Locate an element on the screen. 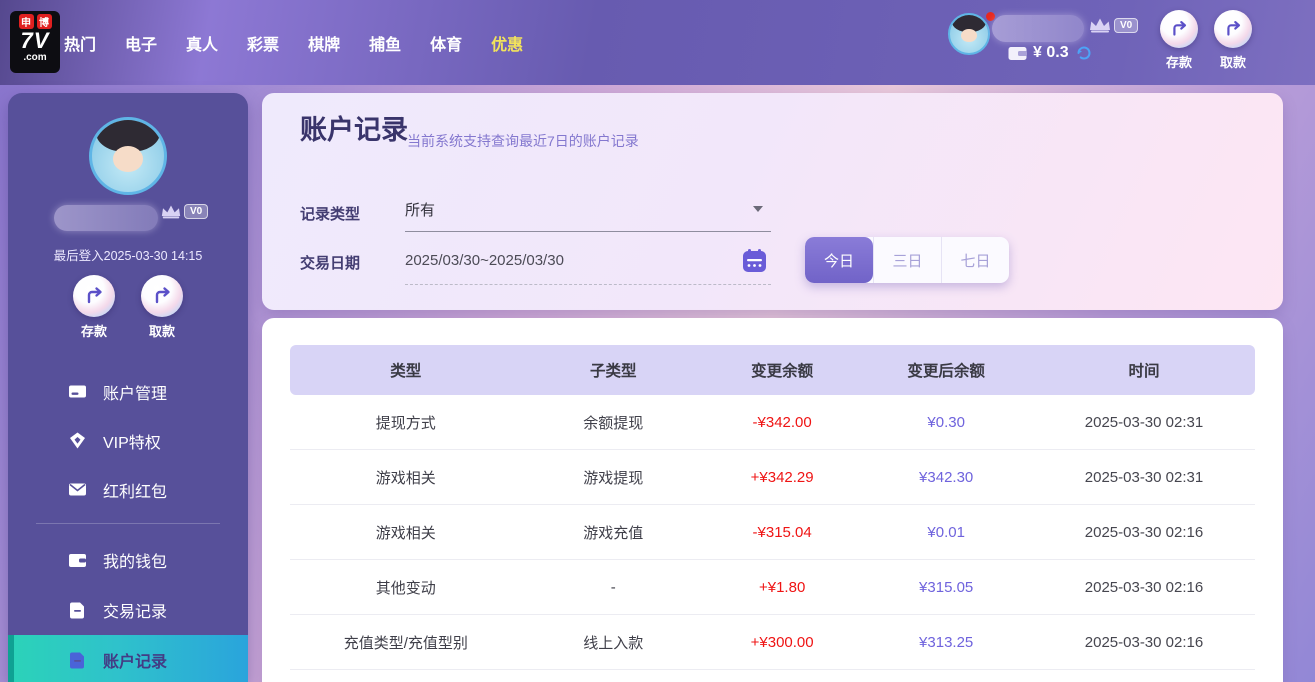  logo-name: 7V is located at coordinates (35, 40).